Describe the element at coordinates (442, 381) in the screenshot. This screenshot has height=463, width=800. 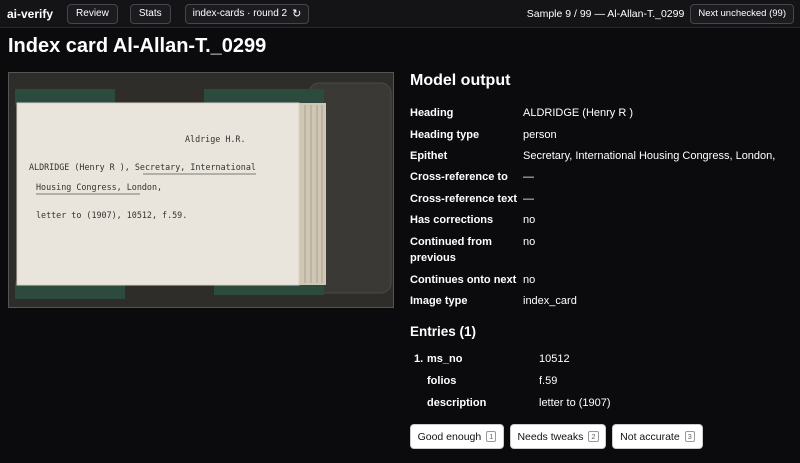
I see `entry-label-folios: folios` at that location.